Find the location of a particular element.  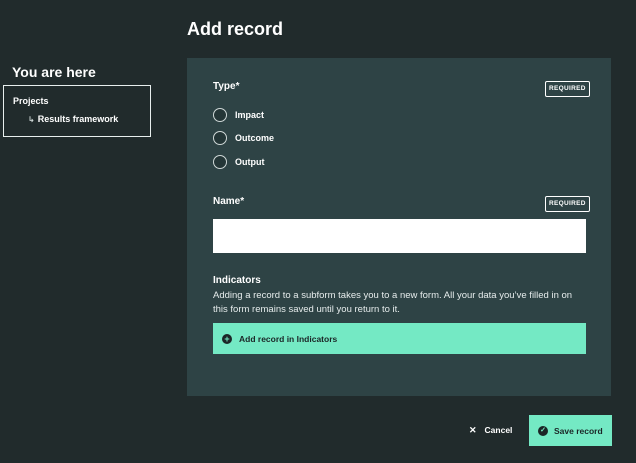

breadcrumb-results-framework-label: Results framework is located at coordinates (78, 119).